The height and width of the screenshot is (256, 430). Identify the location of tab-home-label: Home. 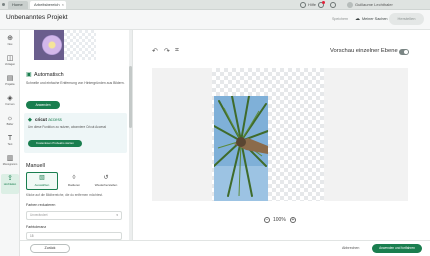
(17, 4).